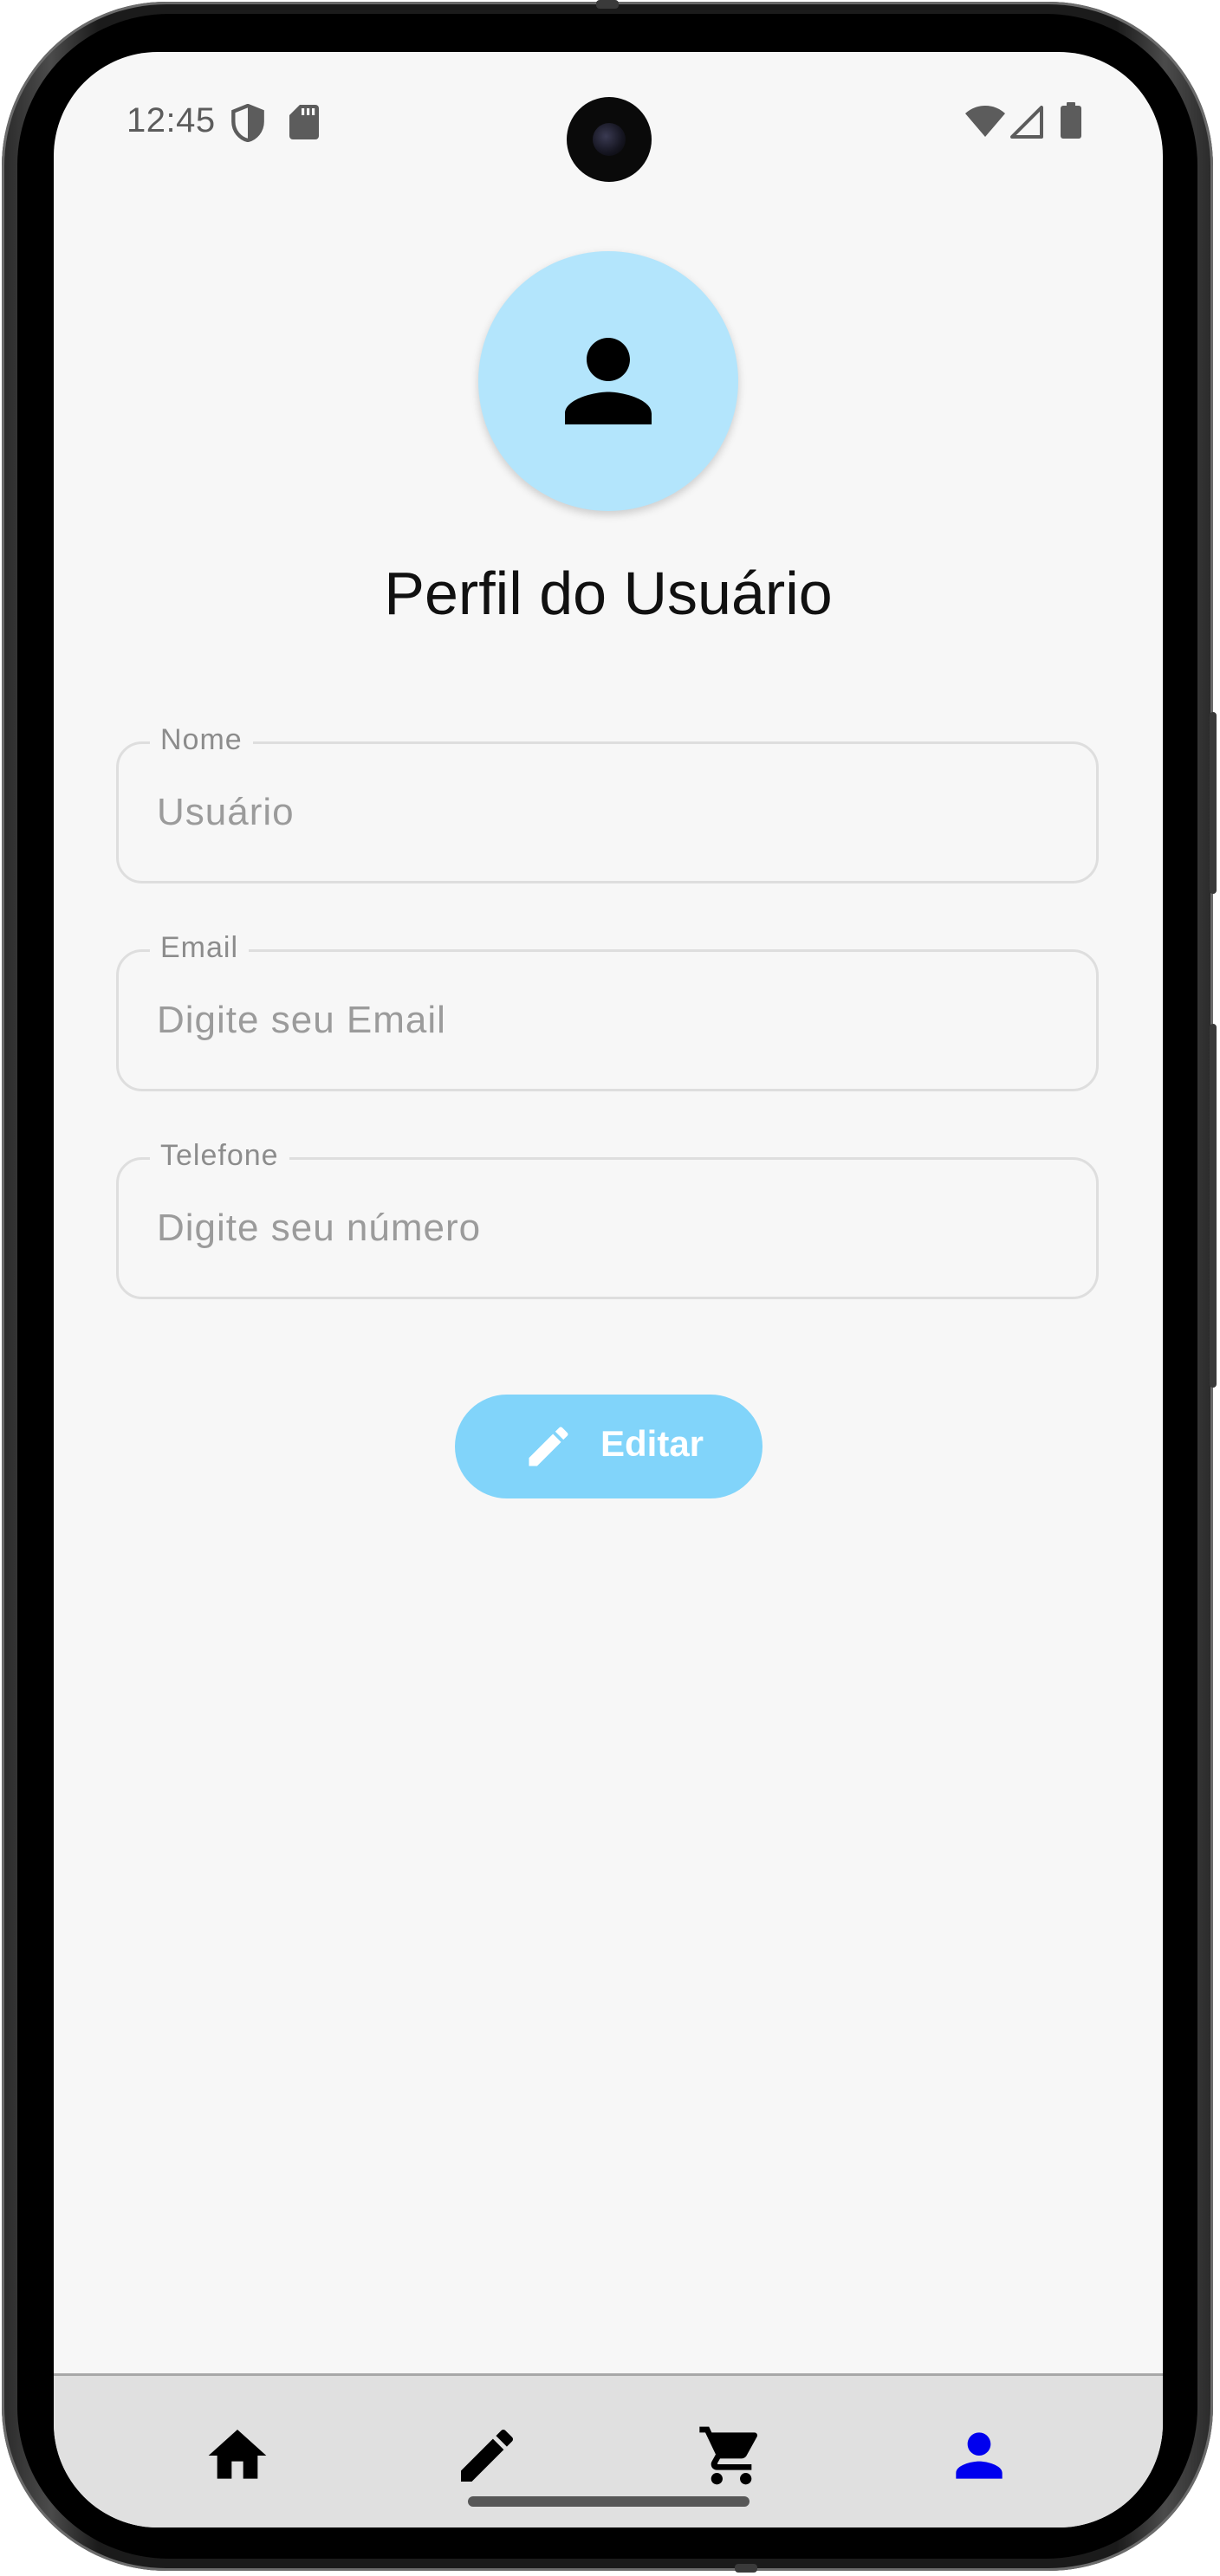 This screenshot has width=1220, height=2576. I want to click on nav-item-home, so click(238, 2455).